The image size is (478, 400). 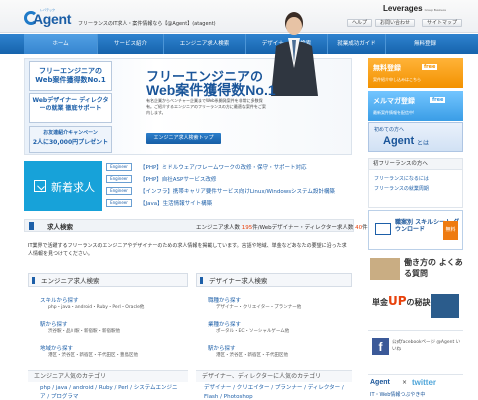 I want to click on job-type-title: 職種から探す, so click(x=224, y=300).